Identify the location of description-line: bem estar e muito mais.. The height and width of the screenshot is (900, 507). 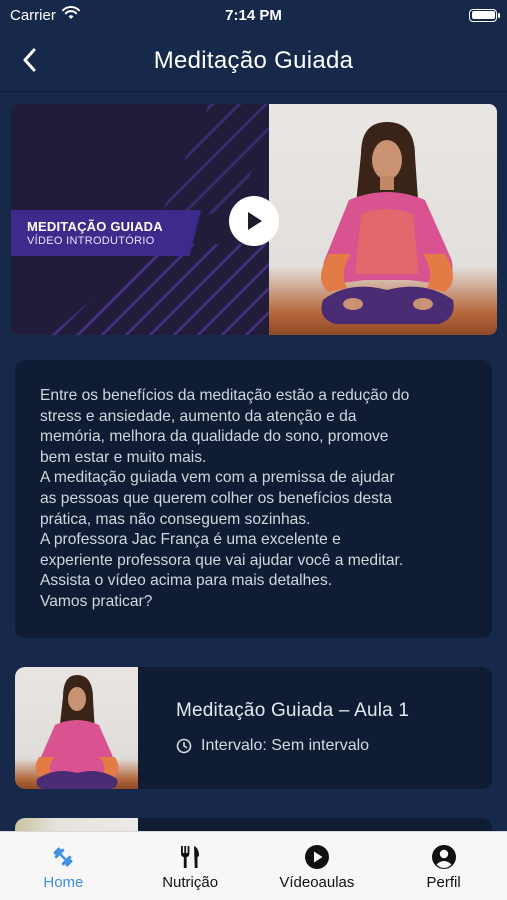
(123, 457).